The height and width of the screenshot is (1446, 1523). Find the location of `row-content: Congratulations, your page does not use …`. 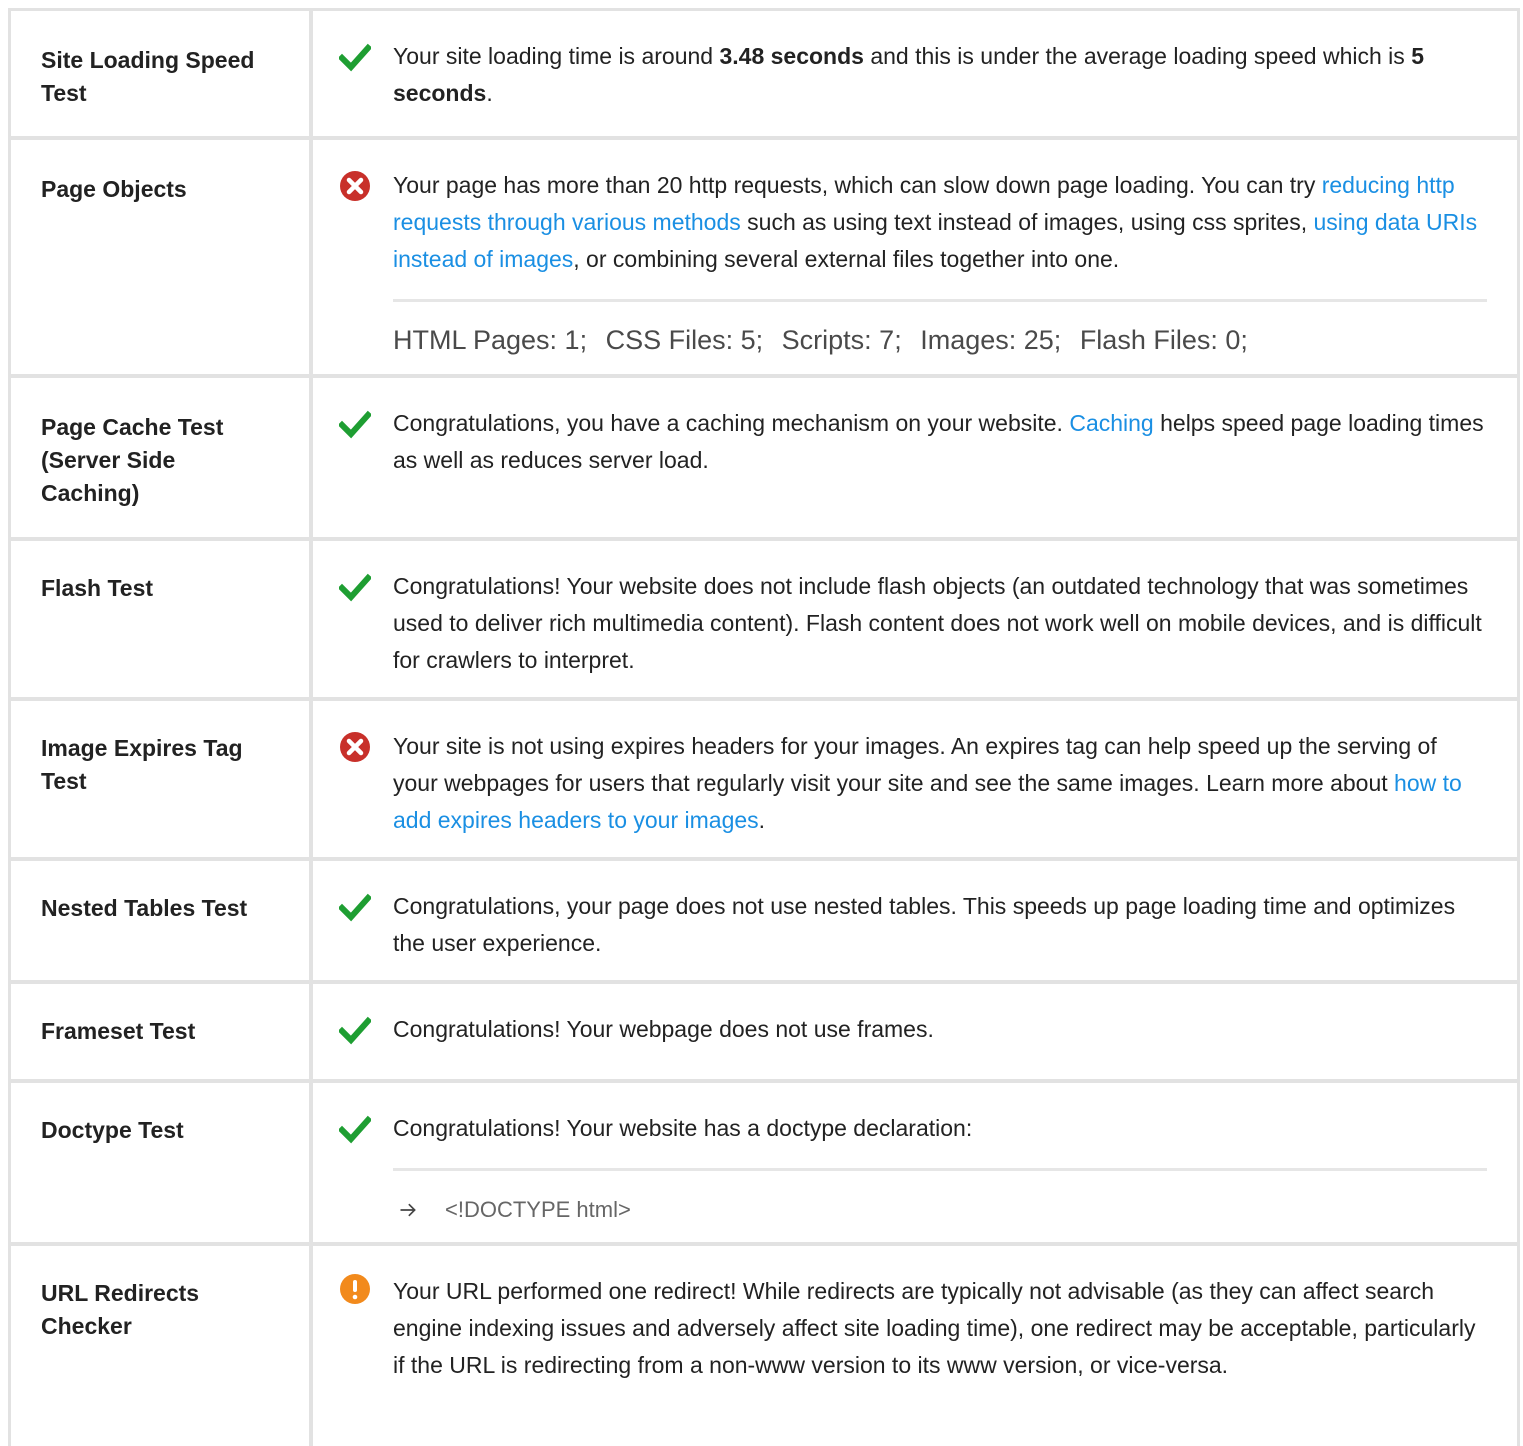

row-content: Congratulations, your page does not use … is located at coordinates (915, 920).